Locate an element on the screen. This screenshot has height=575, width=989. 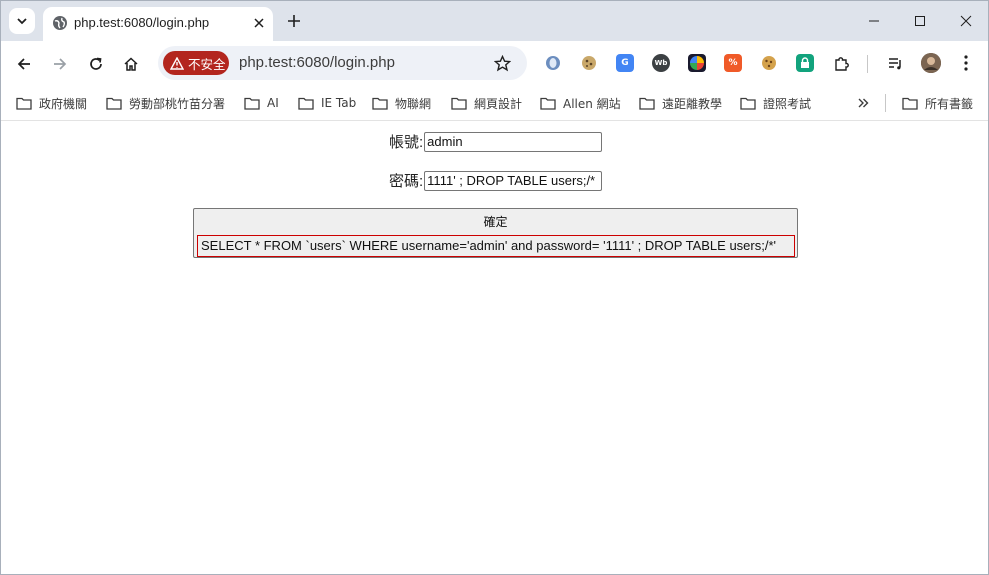
color-picker-icon is located at coordinates (697, 63).